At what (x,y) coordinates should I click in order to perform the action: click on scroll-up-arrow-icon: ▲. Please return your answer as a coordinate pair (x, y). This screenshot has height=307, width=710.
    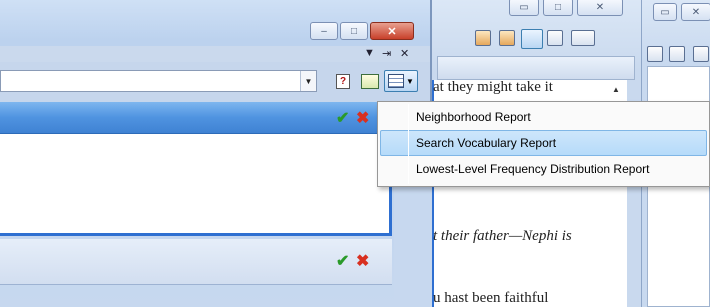
    Looking at the image, I should click on (616, 89).